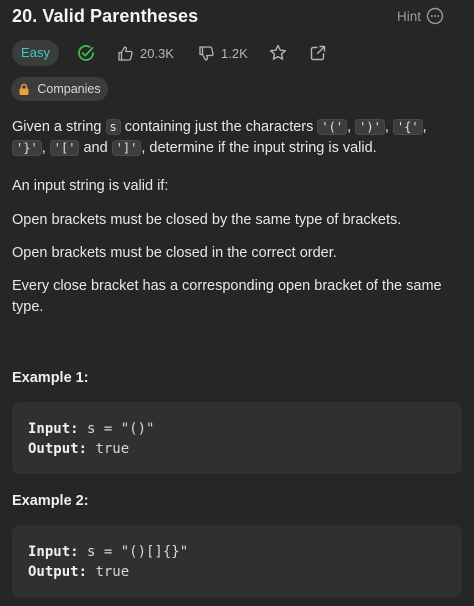 This screenshot has height=606, width=474. I want to click on like-count: 20.3K, so click(157, 53).